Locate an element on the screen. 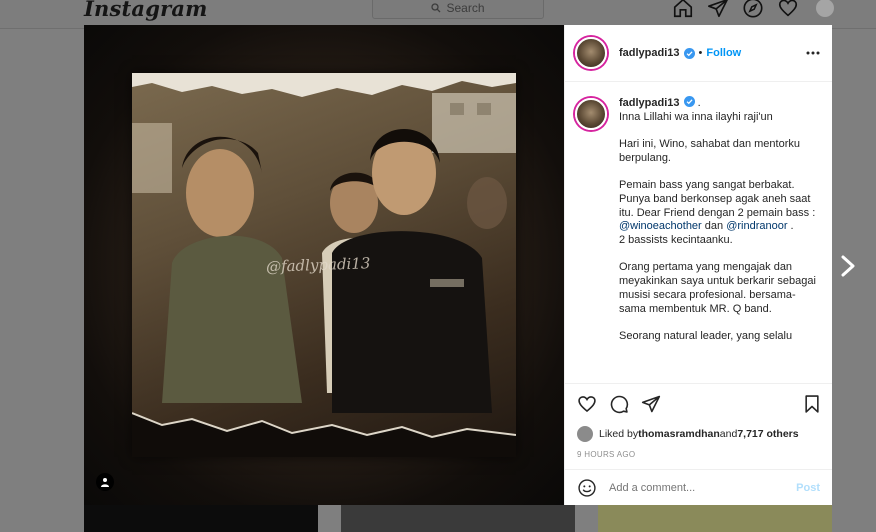  instagram-logo: Instagram is located at coordinates (146, 10).